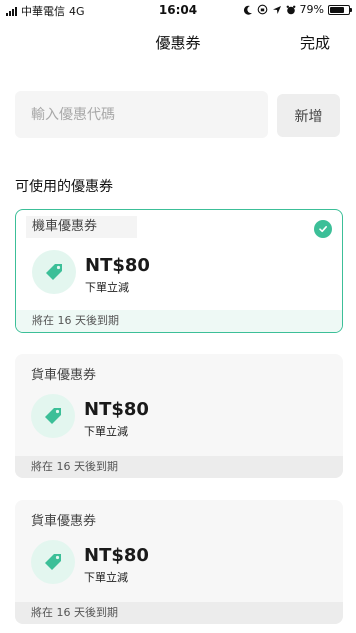 This screenshot has height=633, width=356. What do you see at coordinates (297, 9) in the screenshot?
I see `status-right: 79%` at bounding box center [297, 9].